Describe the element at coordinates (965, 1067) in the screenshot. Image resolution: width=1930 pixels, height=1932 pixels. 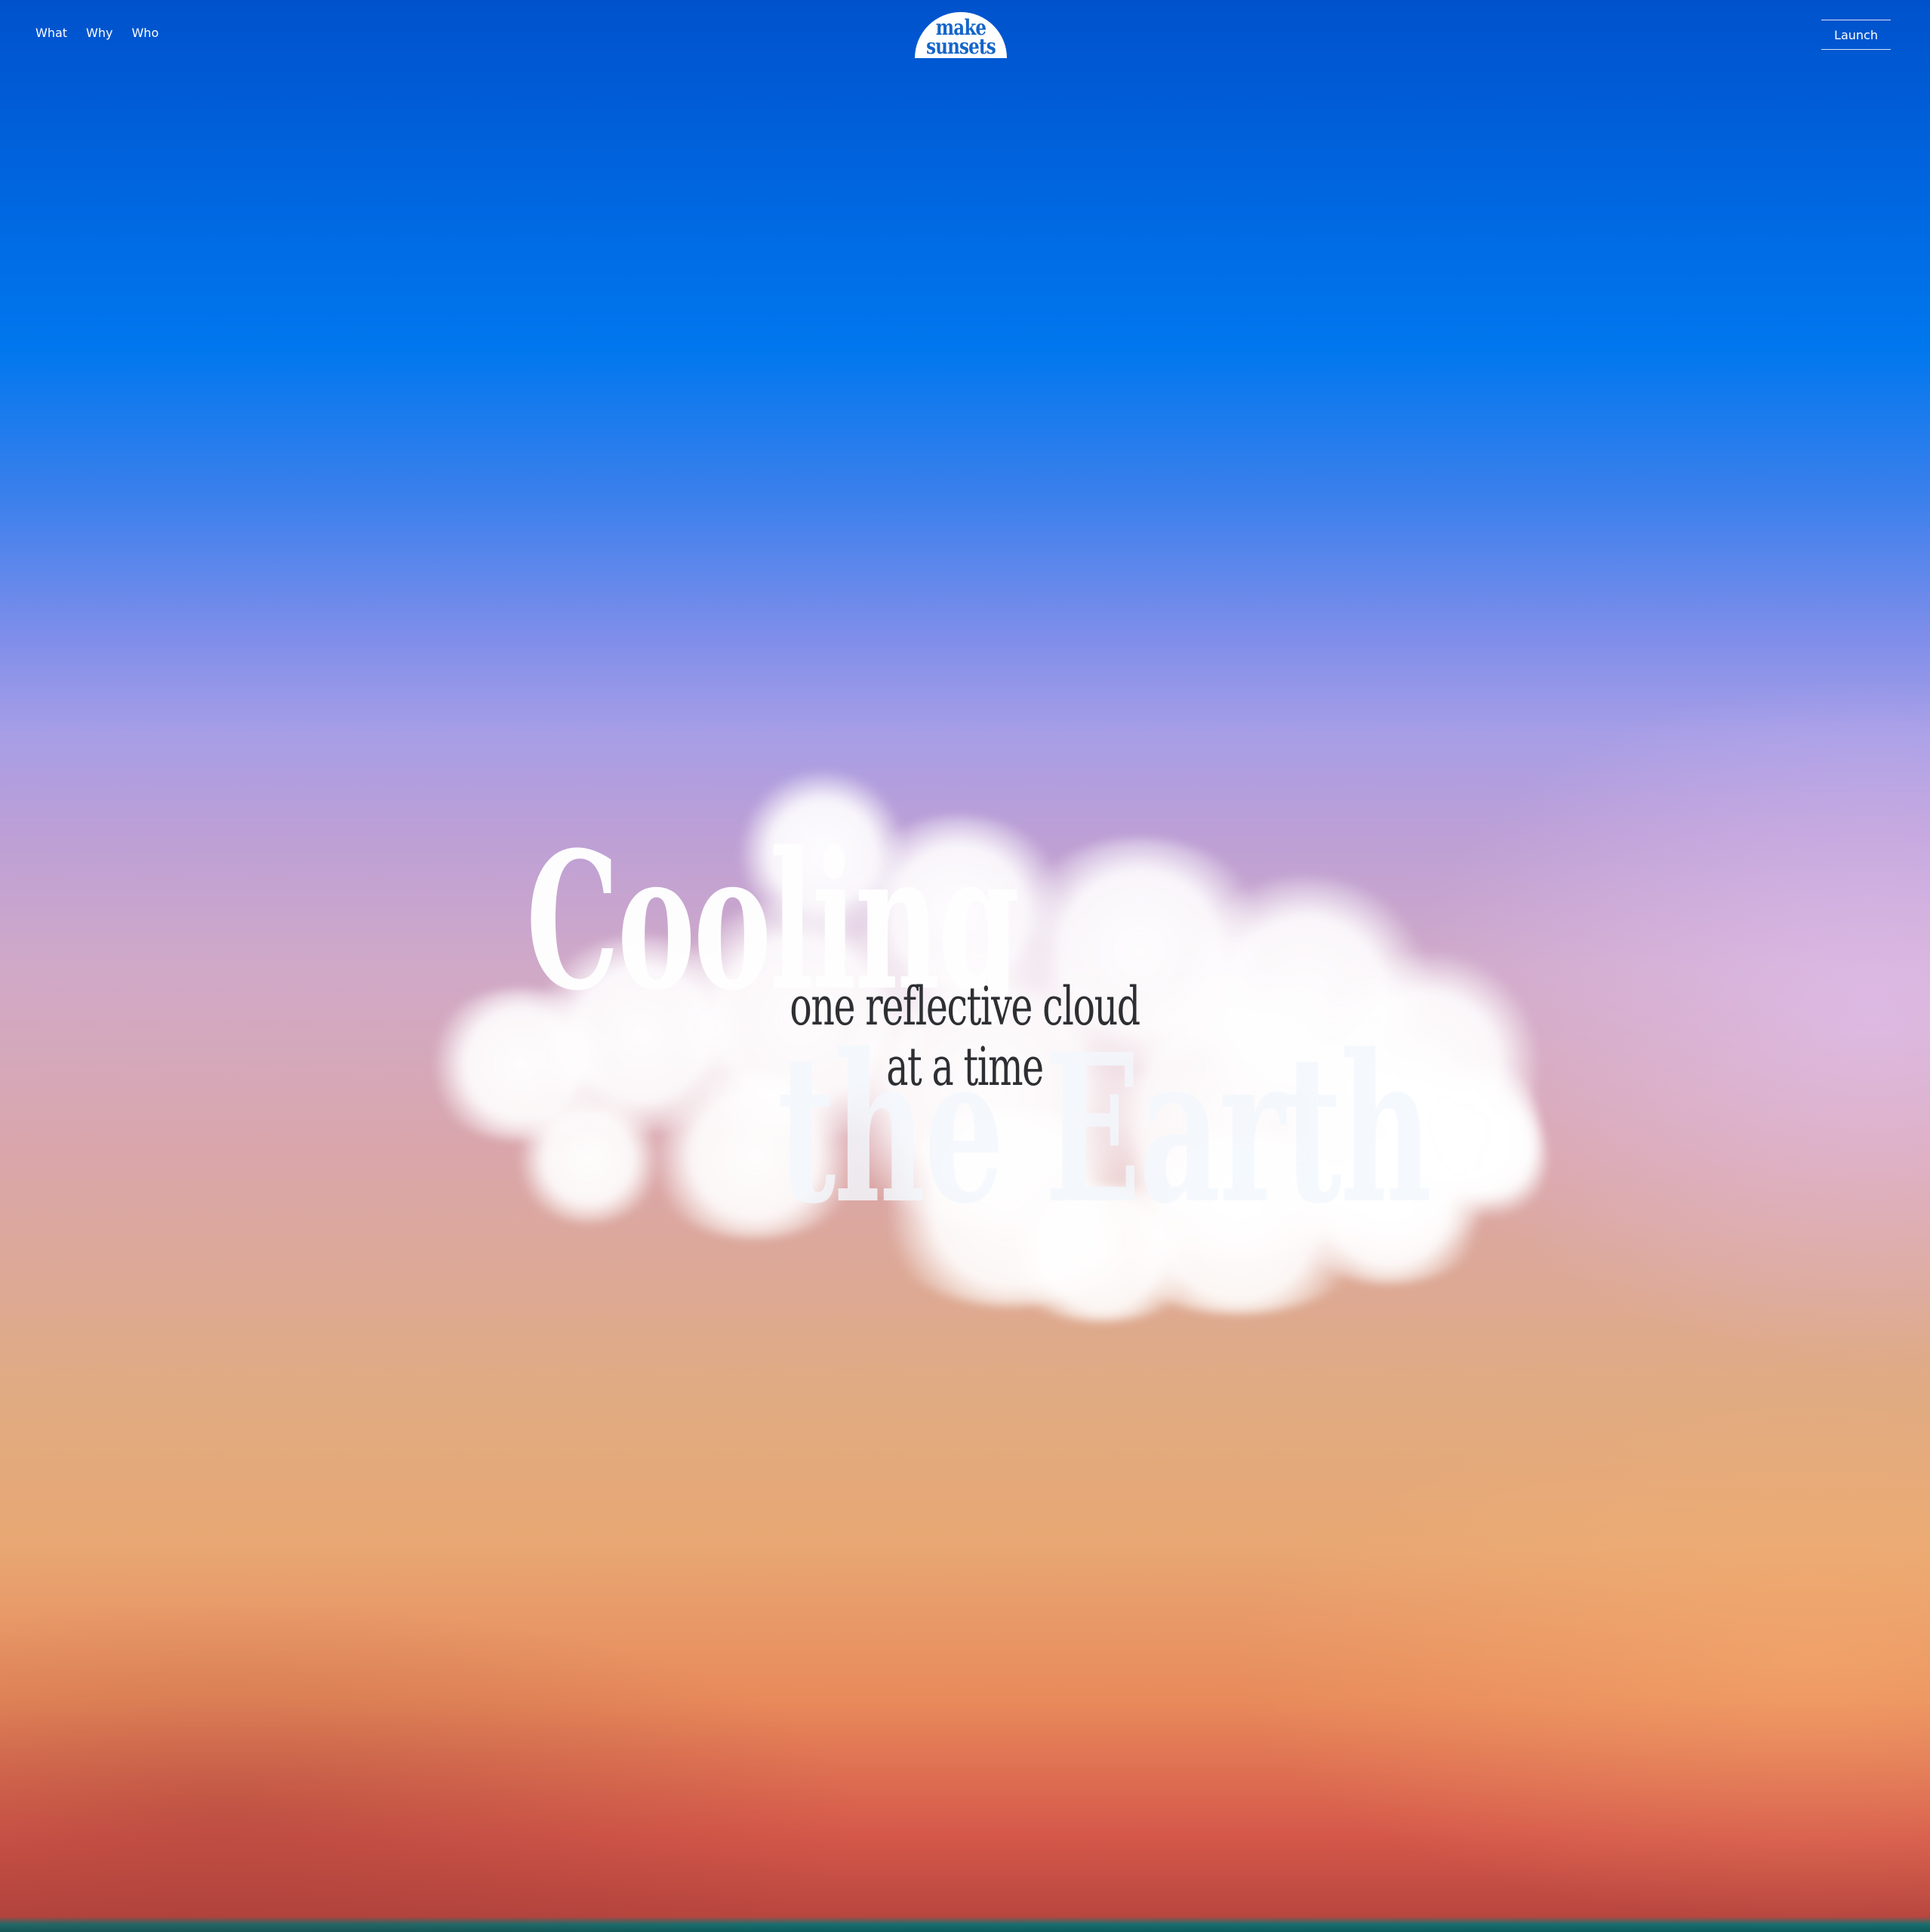
I see `tagline-line2: at a time` at that location.